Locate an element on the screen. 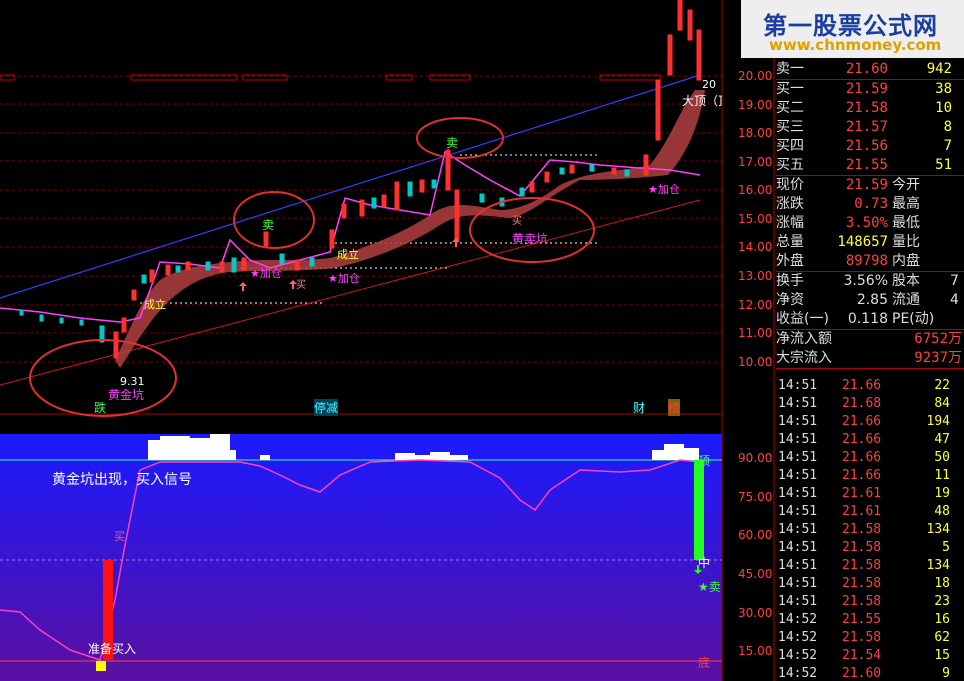  price-tick: 11.00 is located at coordinates (755, 333).